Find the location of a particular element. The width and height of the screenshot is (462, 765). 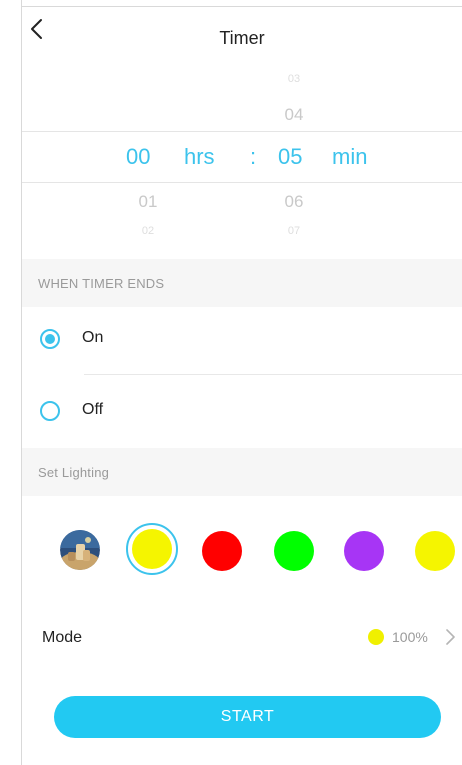

mode-label: Mode is located at coordinates (62, 637).